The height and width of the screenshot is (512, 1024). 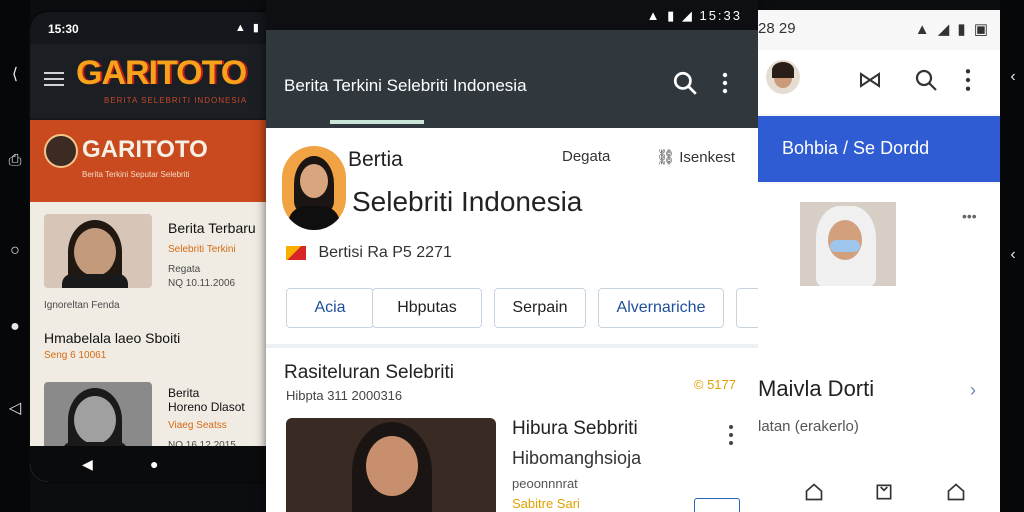 What do you see at coordinates (856, 148) in the screenshot?
I see `banner-text: Bohbia / Se Dordd` at bounding box center [856, 148].